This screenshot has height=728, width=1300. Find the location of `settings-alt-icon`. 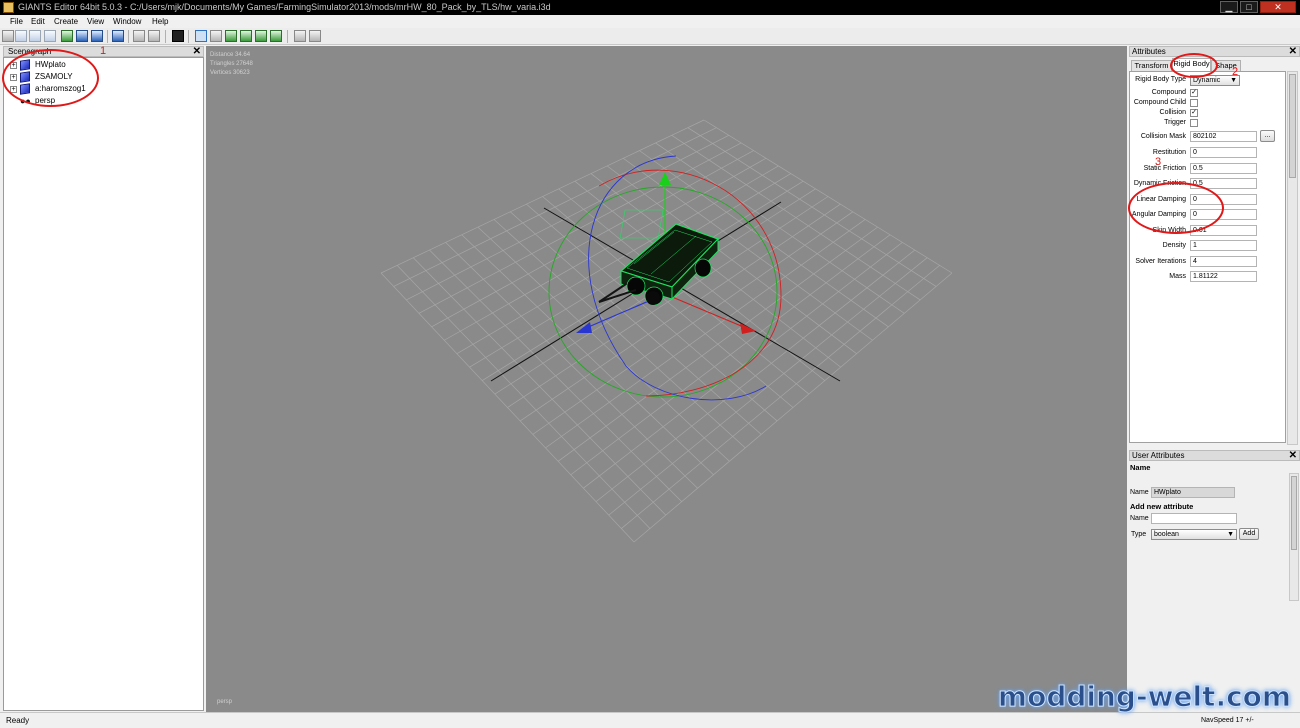

settings-alt-icon is located at coordinates (315, 36).